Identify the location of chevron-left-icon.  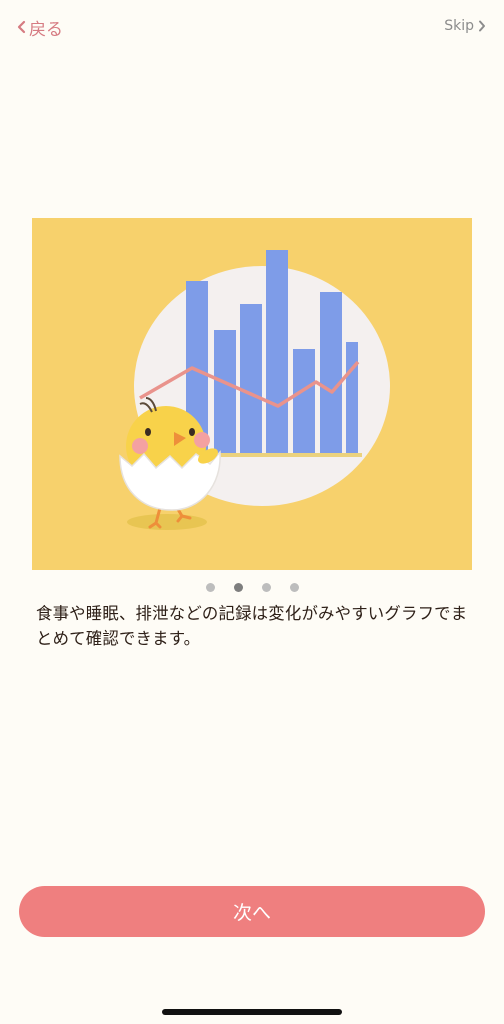
(21, 27).